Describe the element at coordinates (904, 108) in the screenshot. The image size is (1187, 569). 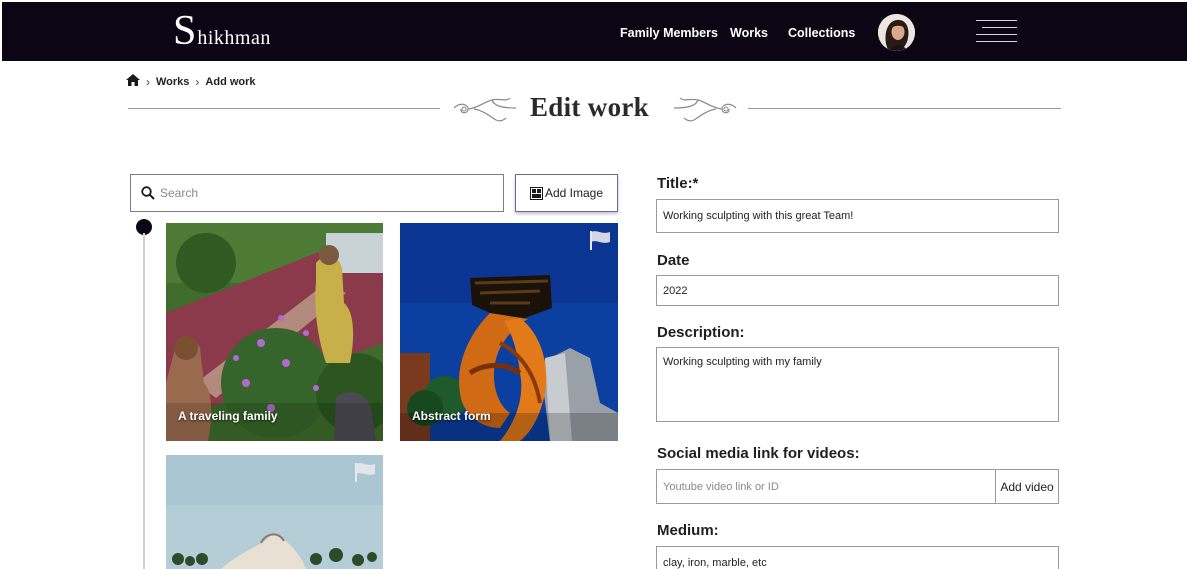
I see `title-divider-right` at that location.